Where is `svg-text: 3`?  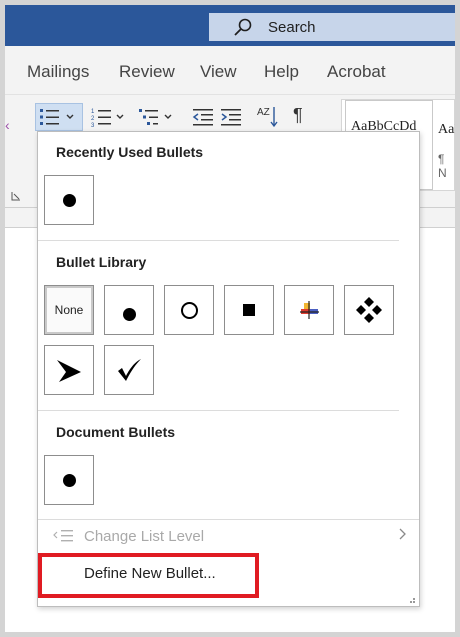
svg-text: 3 is located at coordinates (93, 125).